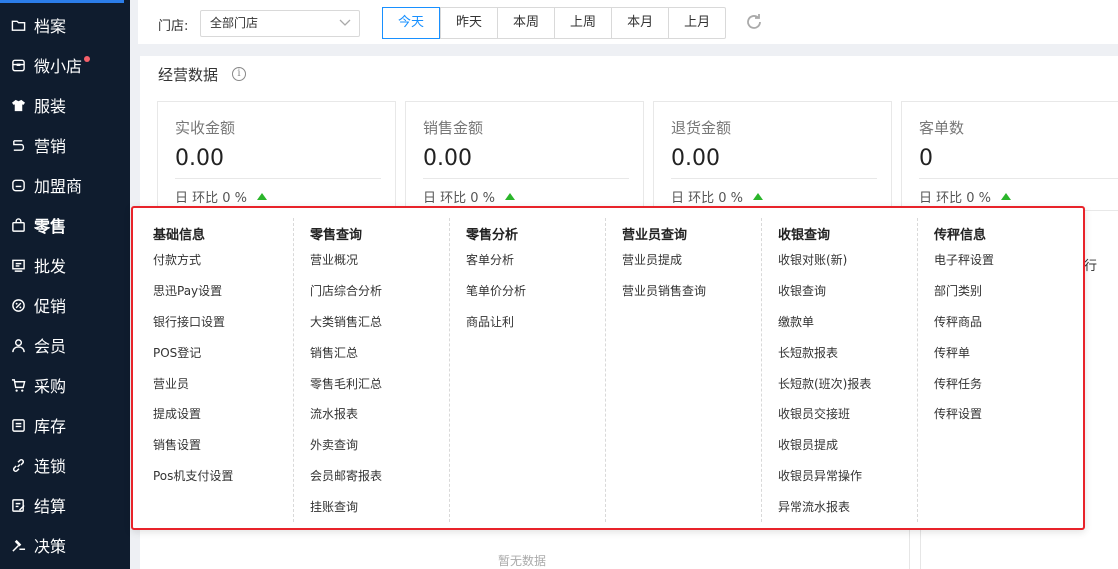  What do you see at coordinates (814, 506) in the screenshot?
I see `menu-item: 异常流水报表` at bounding box center [814, 506].